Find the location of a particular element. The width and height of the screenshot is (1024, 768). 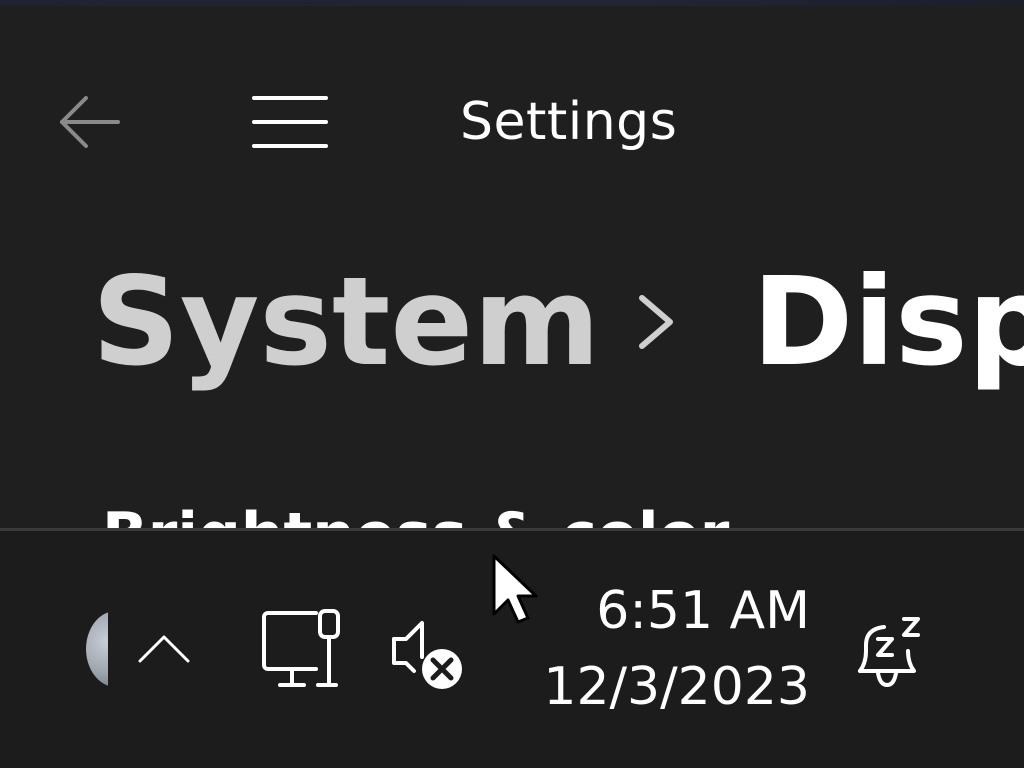

navigation-menu-button is located at coordinates (290, 122).